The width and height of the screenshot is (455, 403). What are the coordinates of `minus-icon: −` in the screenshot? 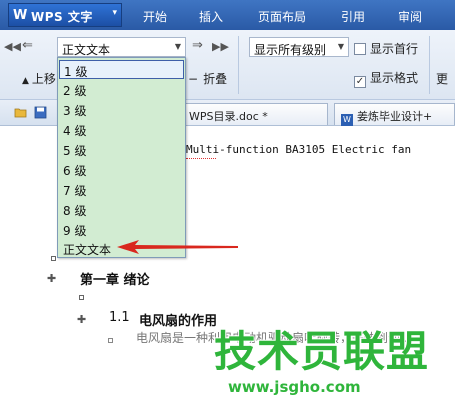 It's located at (193, 79).